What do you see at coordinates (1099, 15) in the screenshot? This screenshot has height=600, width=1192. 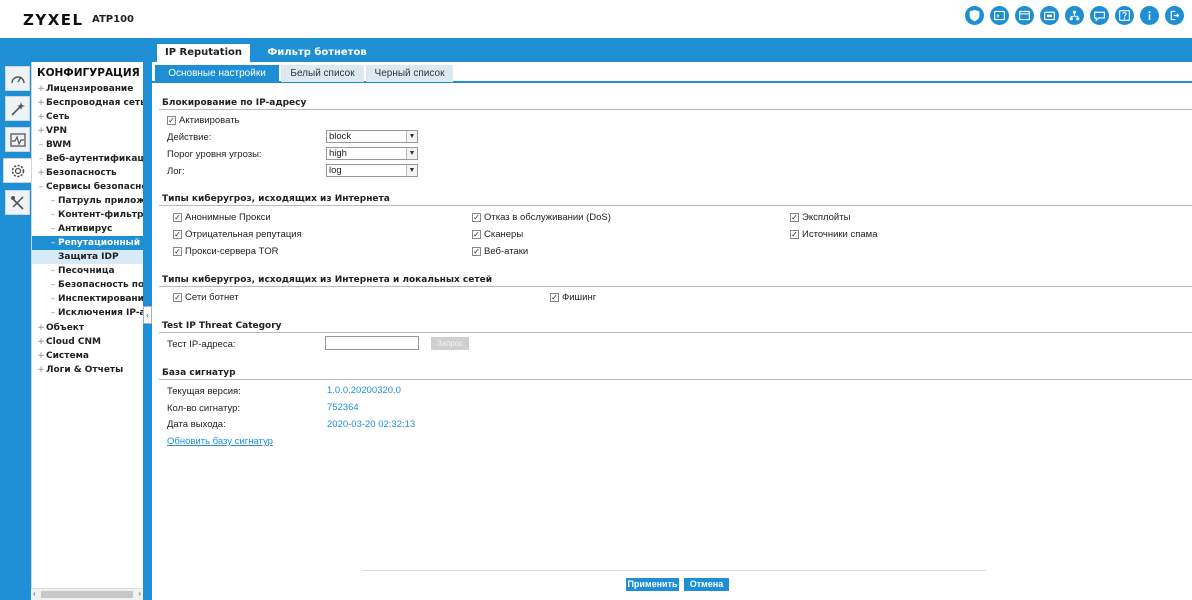 I see `chat-icon` at bounding box center [1099, 15].